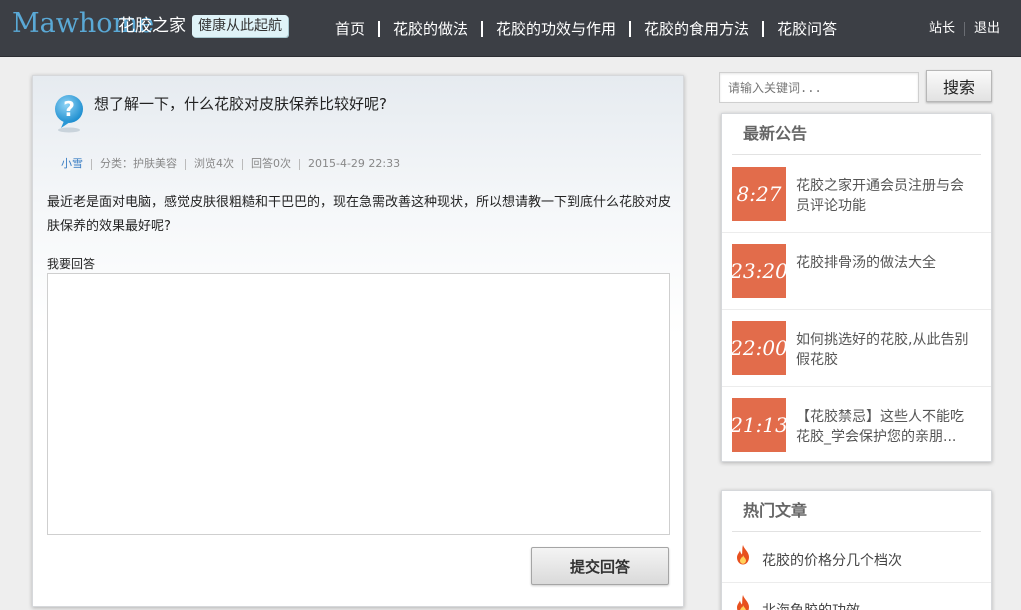 The image size is (1021, 610). I want to click on main-nav: 首页 花胶的做法 花胶的功效与作用 花胶的食用方法 花胶问答, so click(586, 29).